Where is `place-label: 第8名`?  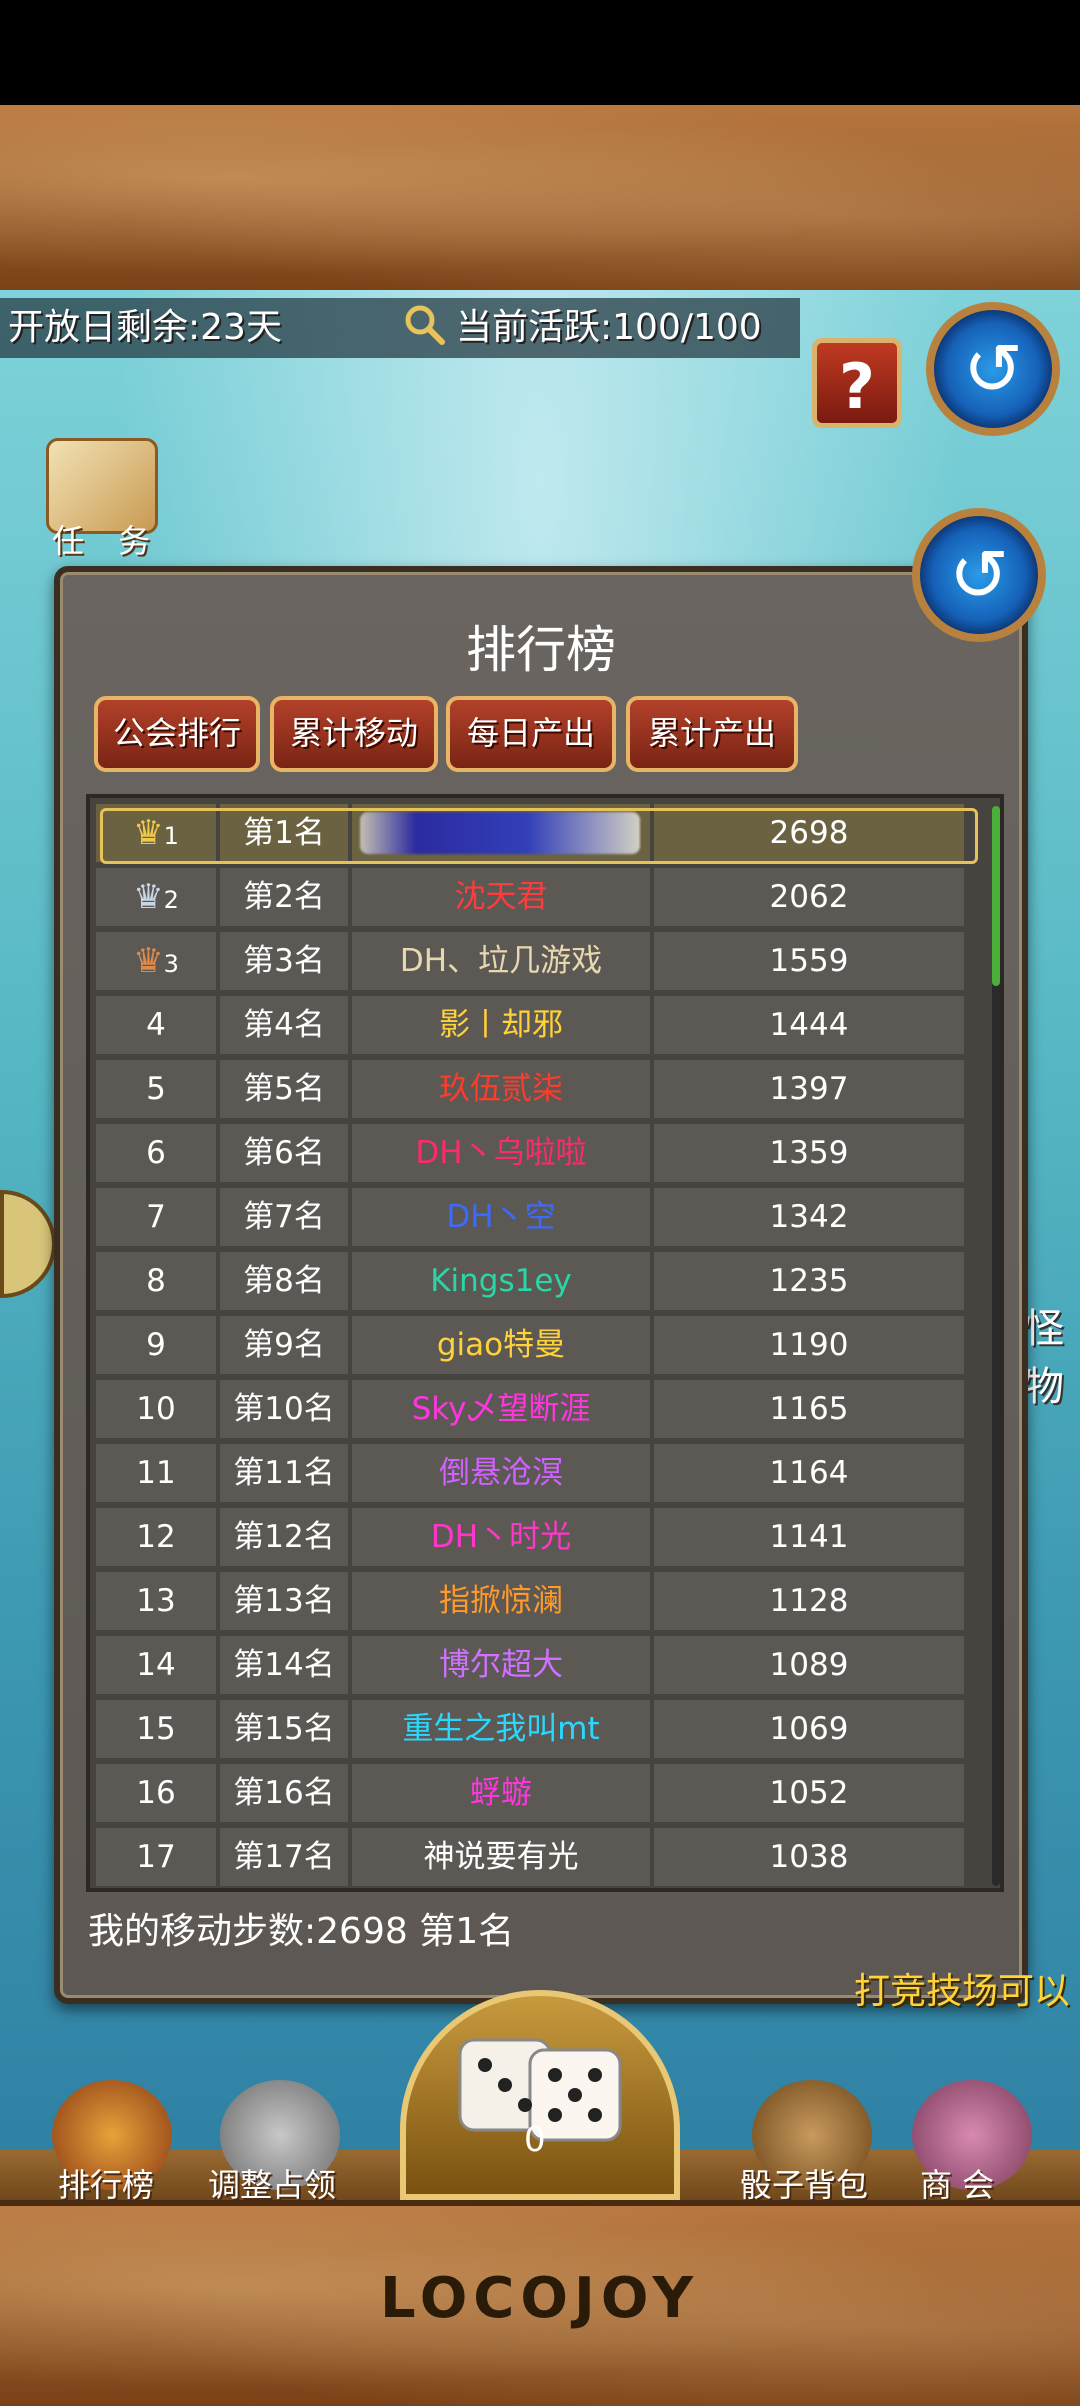 place-label: 第8名 is located at coordinates (284, 1281).